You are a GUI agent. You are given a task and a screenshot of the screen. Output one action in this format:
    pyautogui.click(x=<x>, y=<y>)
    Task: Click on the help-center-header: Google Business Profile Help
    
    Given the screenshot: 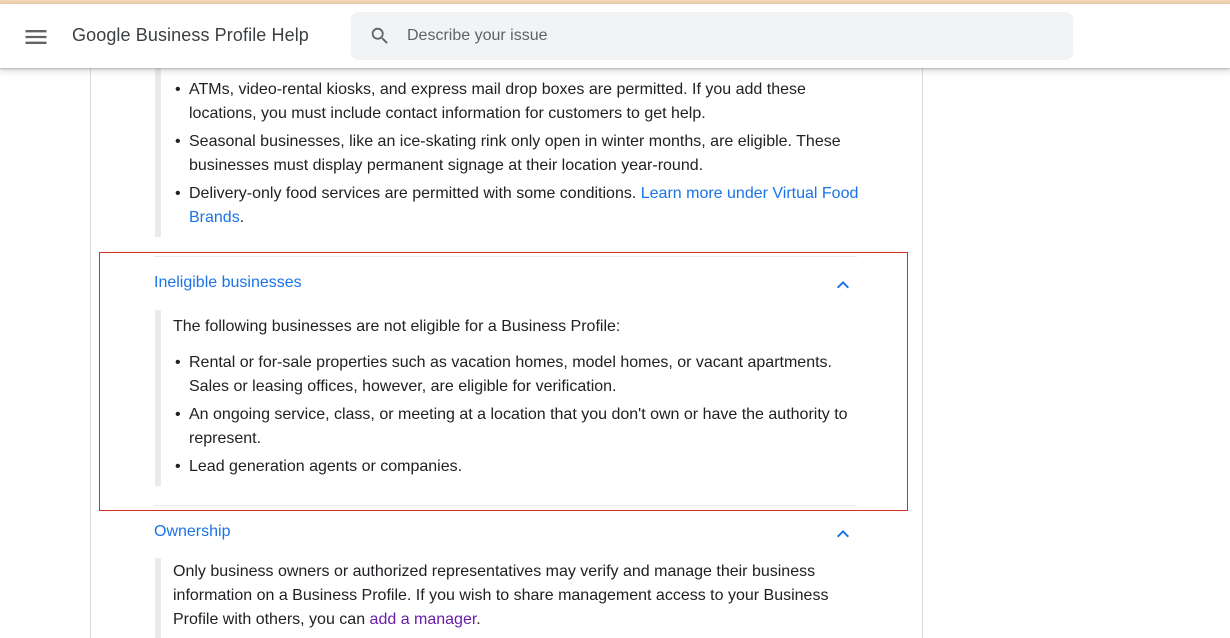 What is the action you would take?
    pyautogui.click(x=615, y=36)
    